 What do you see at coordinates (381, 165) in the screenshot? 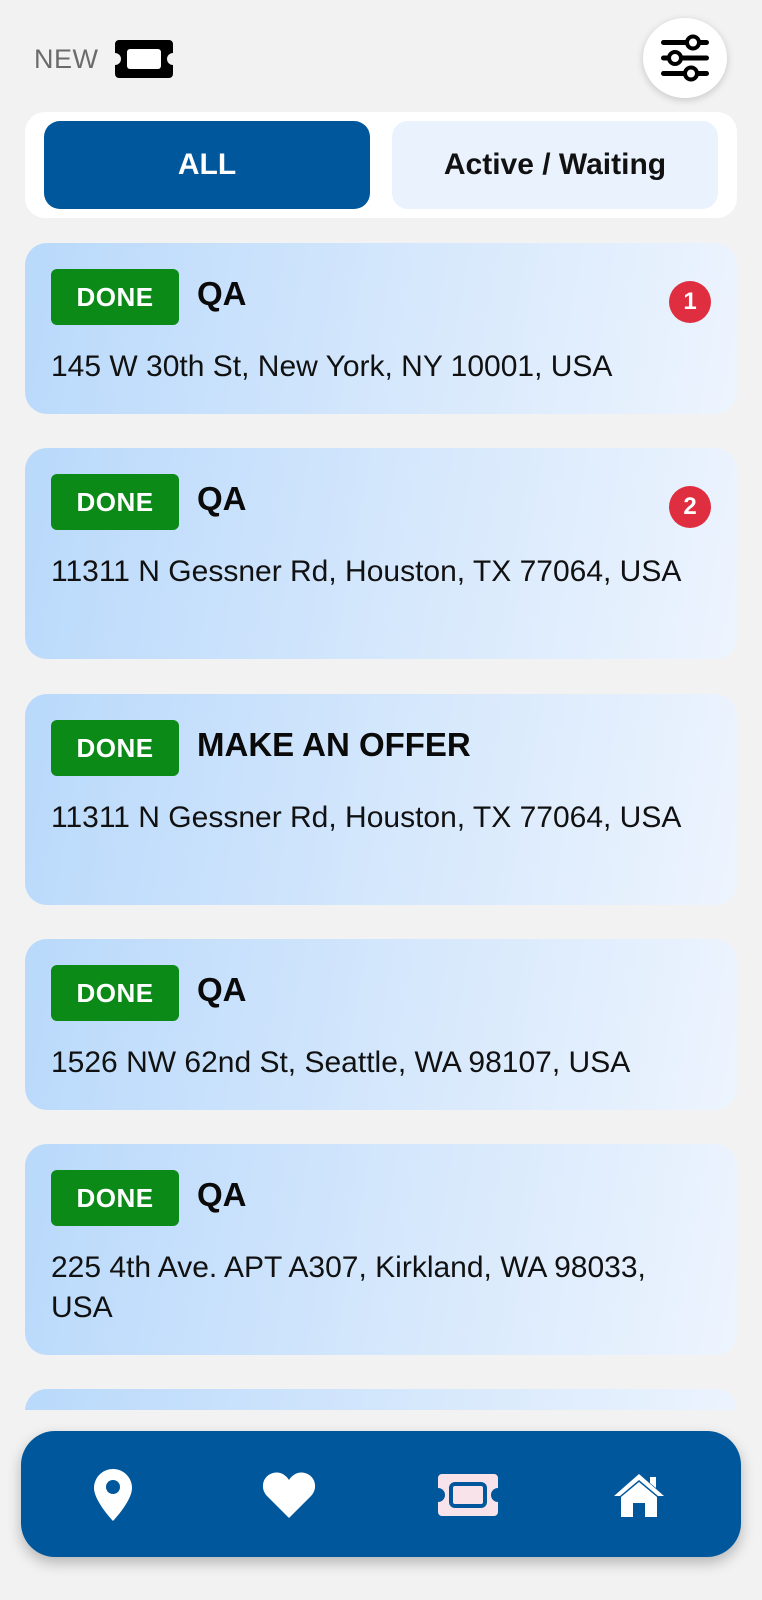
I see `status-tabs: ALL Active / Waiting` at bounding box center [381, 165].